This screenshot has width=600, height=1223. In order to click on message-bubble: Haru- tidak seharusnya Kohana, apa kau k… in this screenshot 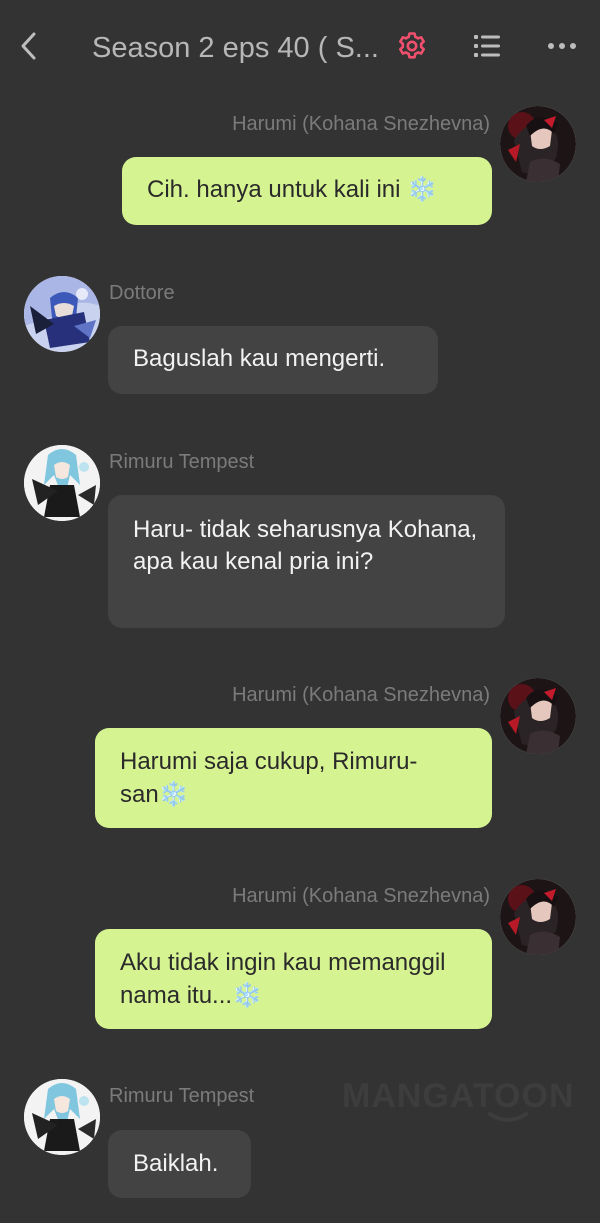, I will do `click(306, 561)`.